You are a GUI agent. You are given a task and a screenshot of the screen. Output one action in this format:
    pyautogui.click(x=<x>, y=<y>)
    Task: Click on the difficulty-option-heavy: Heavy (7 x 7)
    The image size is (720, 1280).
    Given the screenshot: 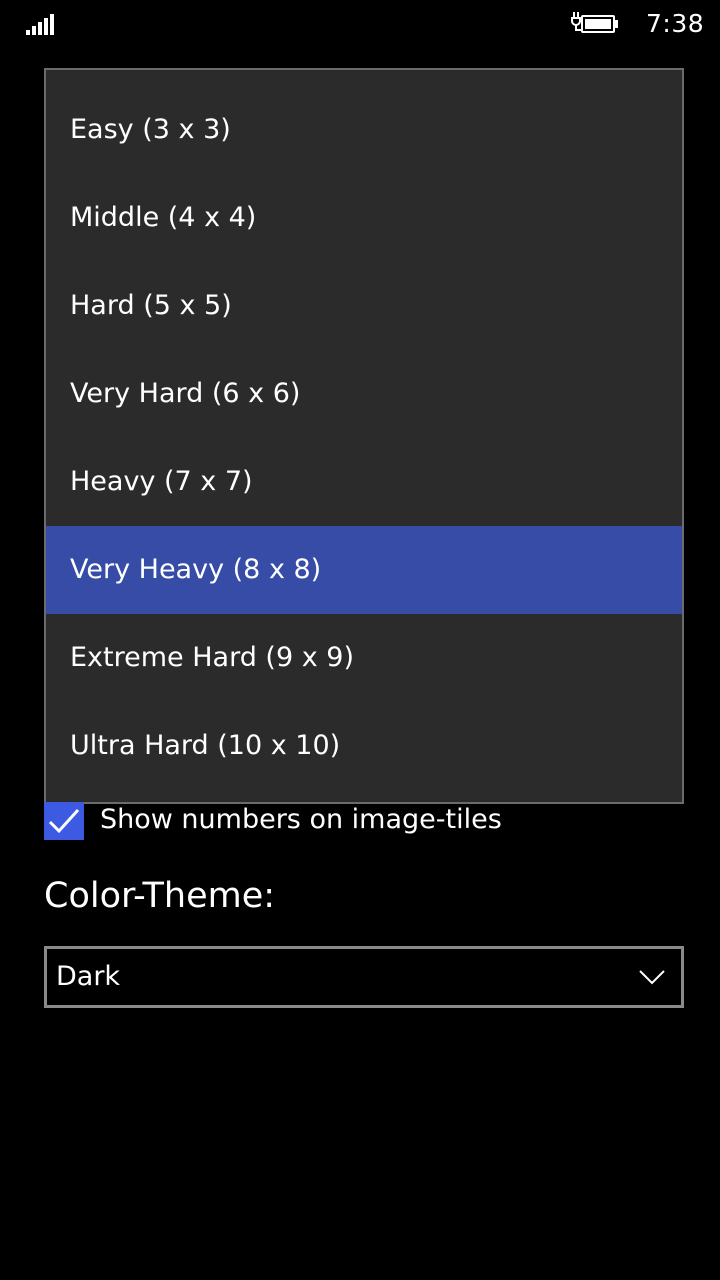 What is the action you would take?
    pyautogui.click(x=364, y=482)
    